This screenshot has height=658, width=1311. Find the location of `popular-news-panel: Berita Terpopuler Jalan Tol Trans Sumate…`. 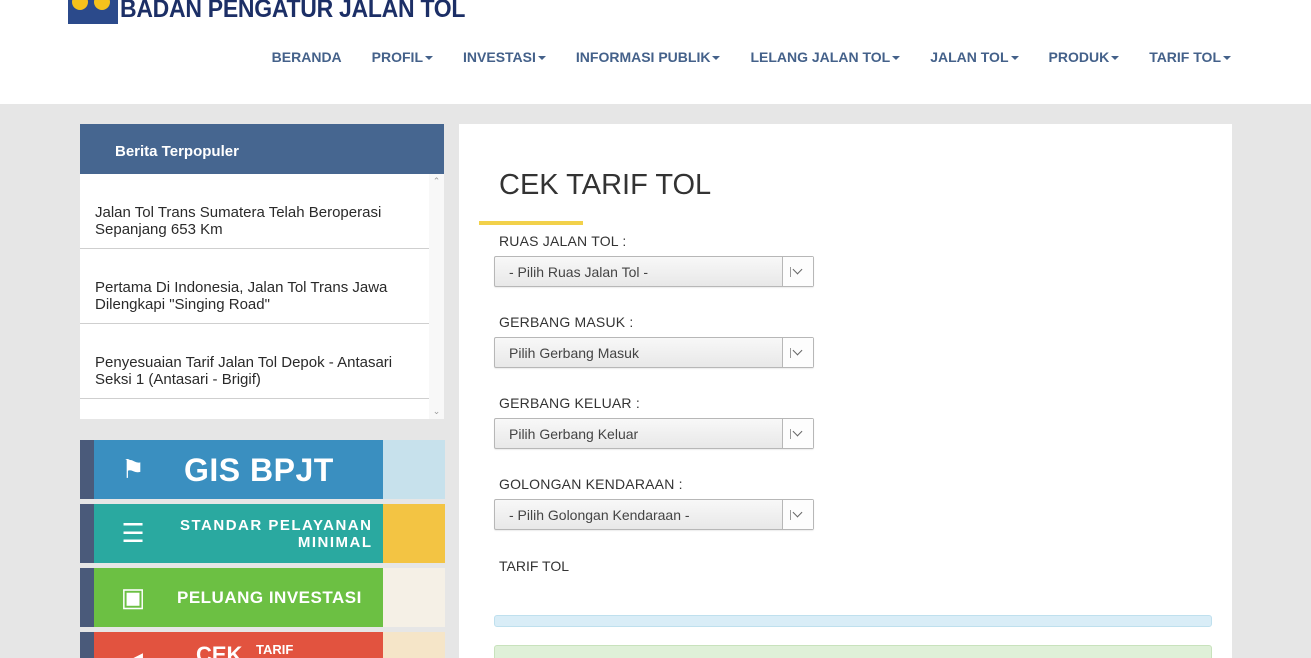

popular-news-panel: Berita Terpopuler Jalan Tol Trans Sumate… is located at coordinates (262, 271).